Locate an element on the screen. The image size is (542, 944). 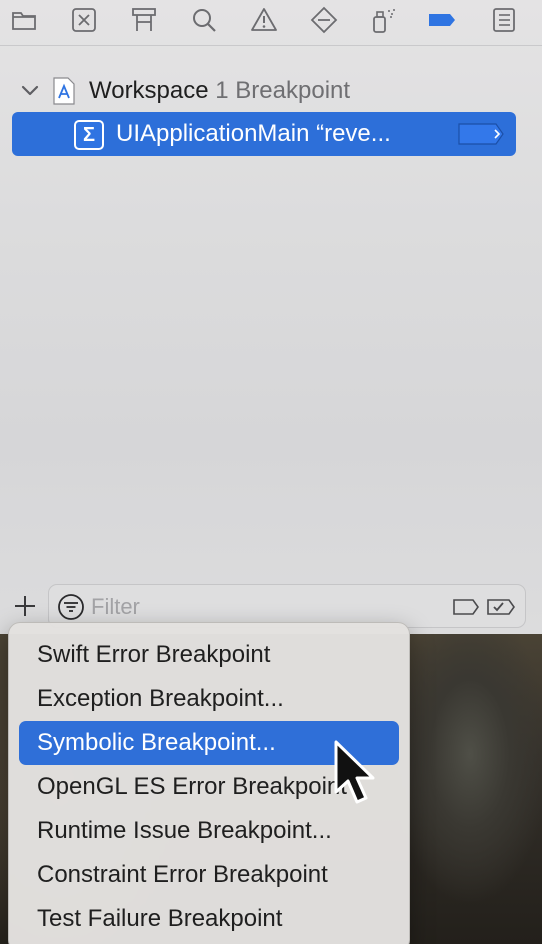
mouse-pointer-icon is located at coordinates (354, 772).